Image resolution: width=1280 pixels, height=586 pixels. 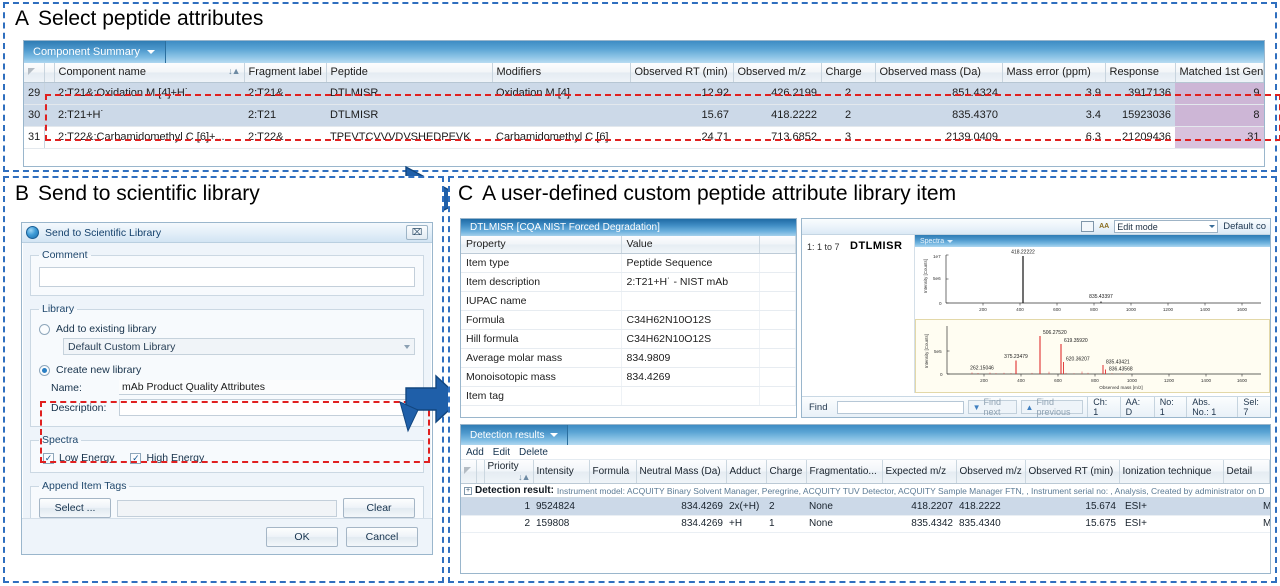 What do you see at coordinates (1219, 73) in the screenshot?
I see `col-matched-ions: Matched 1st Gen Primary Ions` at bounding box center [1219, 73].